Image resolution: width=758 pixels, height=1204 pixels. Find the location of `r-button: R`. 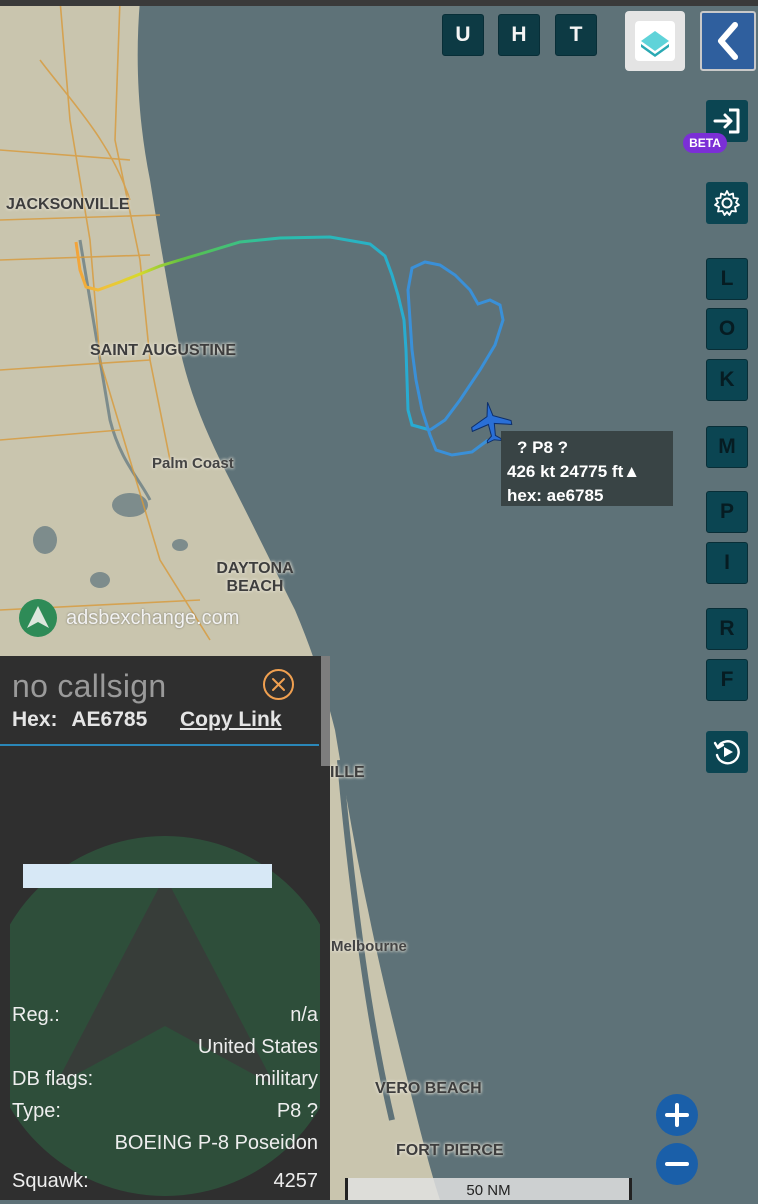

r-button: R is located at coordinates (727, 629).